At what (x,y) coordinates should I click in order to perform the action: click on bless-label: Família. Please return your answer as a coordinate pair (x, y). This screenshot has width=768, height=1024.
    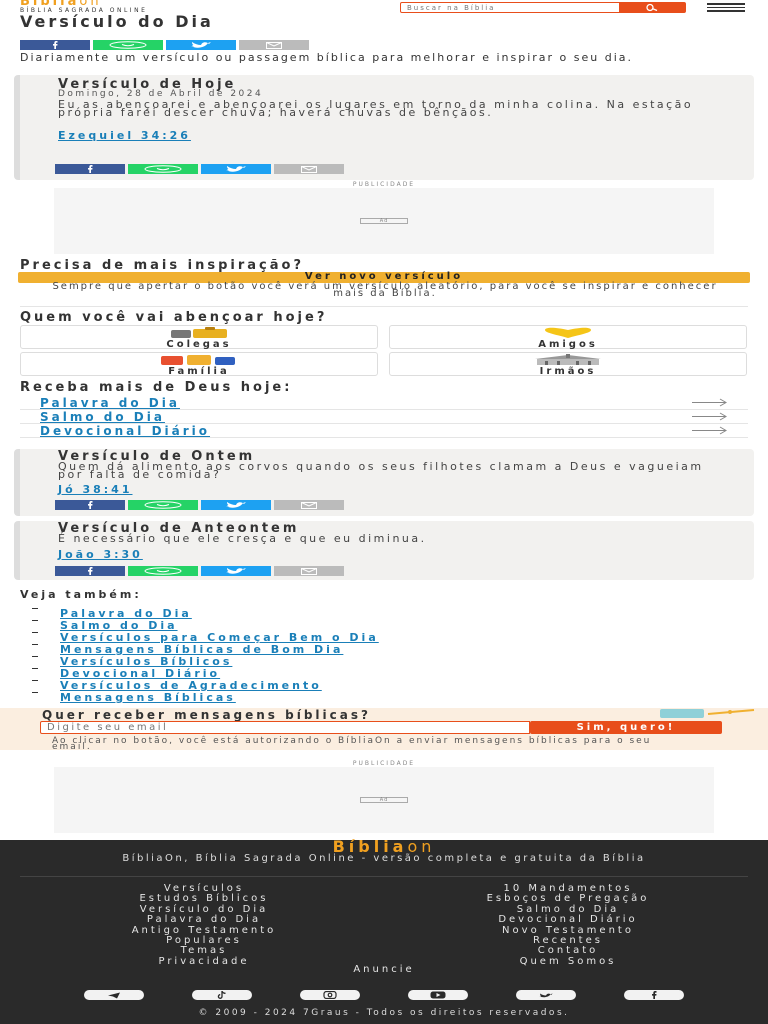
    Looking at the image, I should click on (199, 371).